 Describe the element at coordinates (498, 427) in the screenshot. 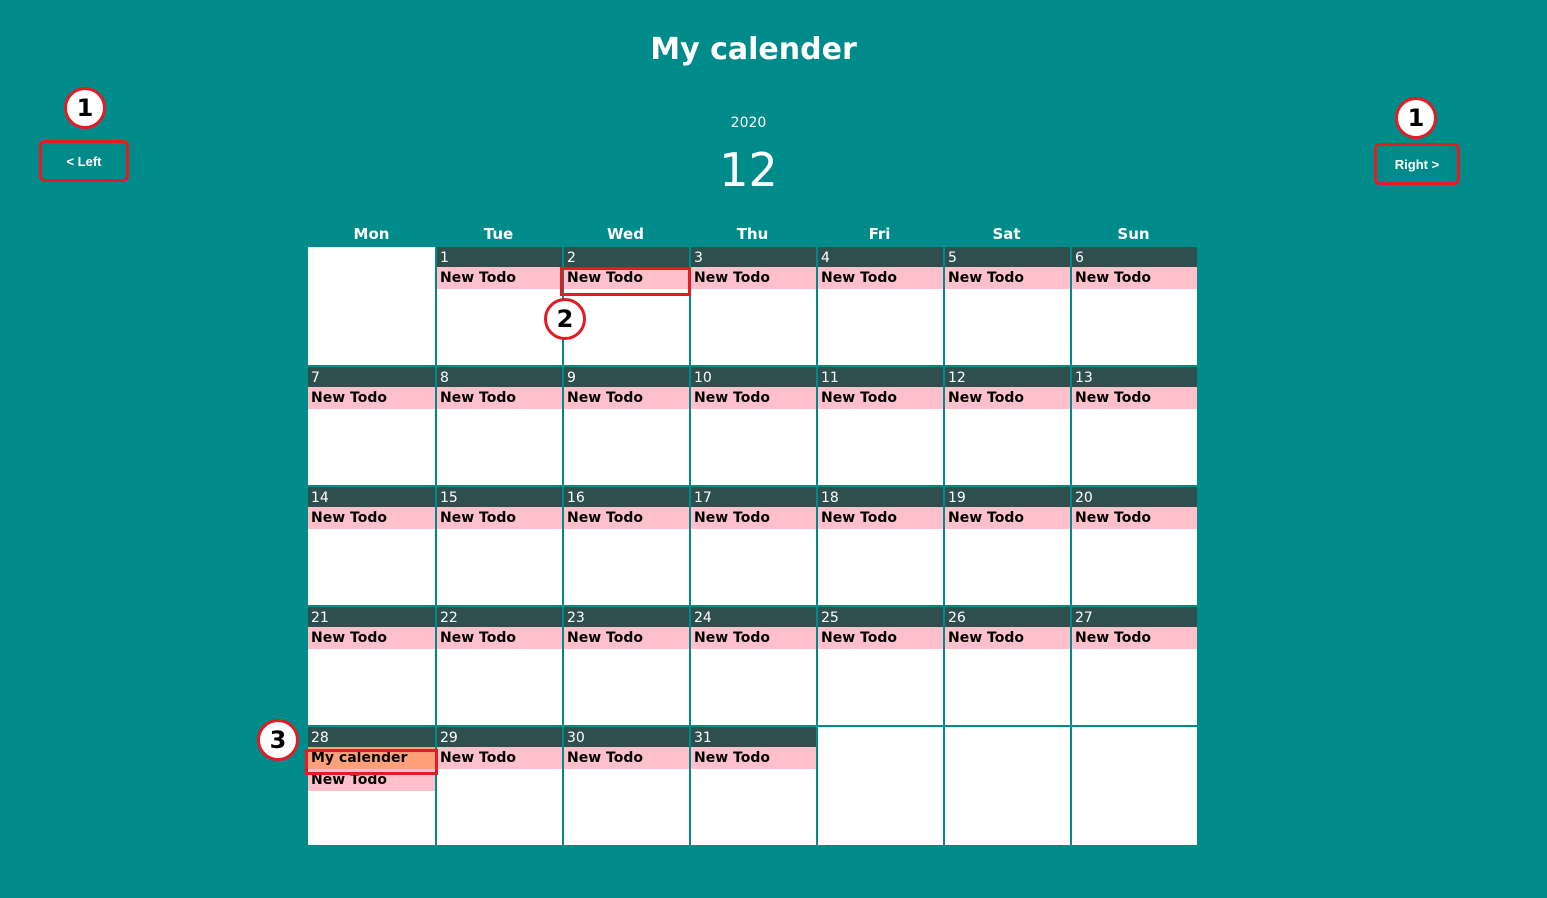

I see `calendar-day-cell: 8 New Todo` at that location.